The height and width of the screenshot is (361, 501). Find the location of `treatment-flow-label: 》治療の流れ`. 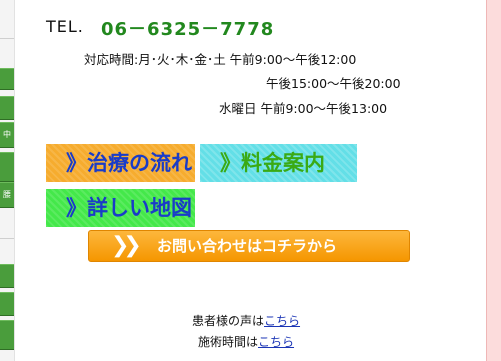

treatment-flow-label: 》治療の流れ is located at coordinates (129, 163).